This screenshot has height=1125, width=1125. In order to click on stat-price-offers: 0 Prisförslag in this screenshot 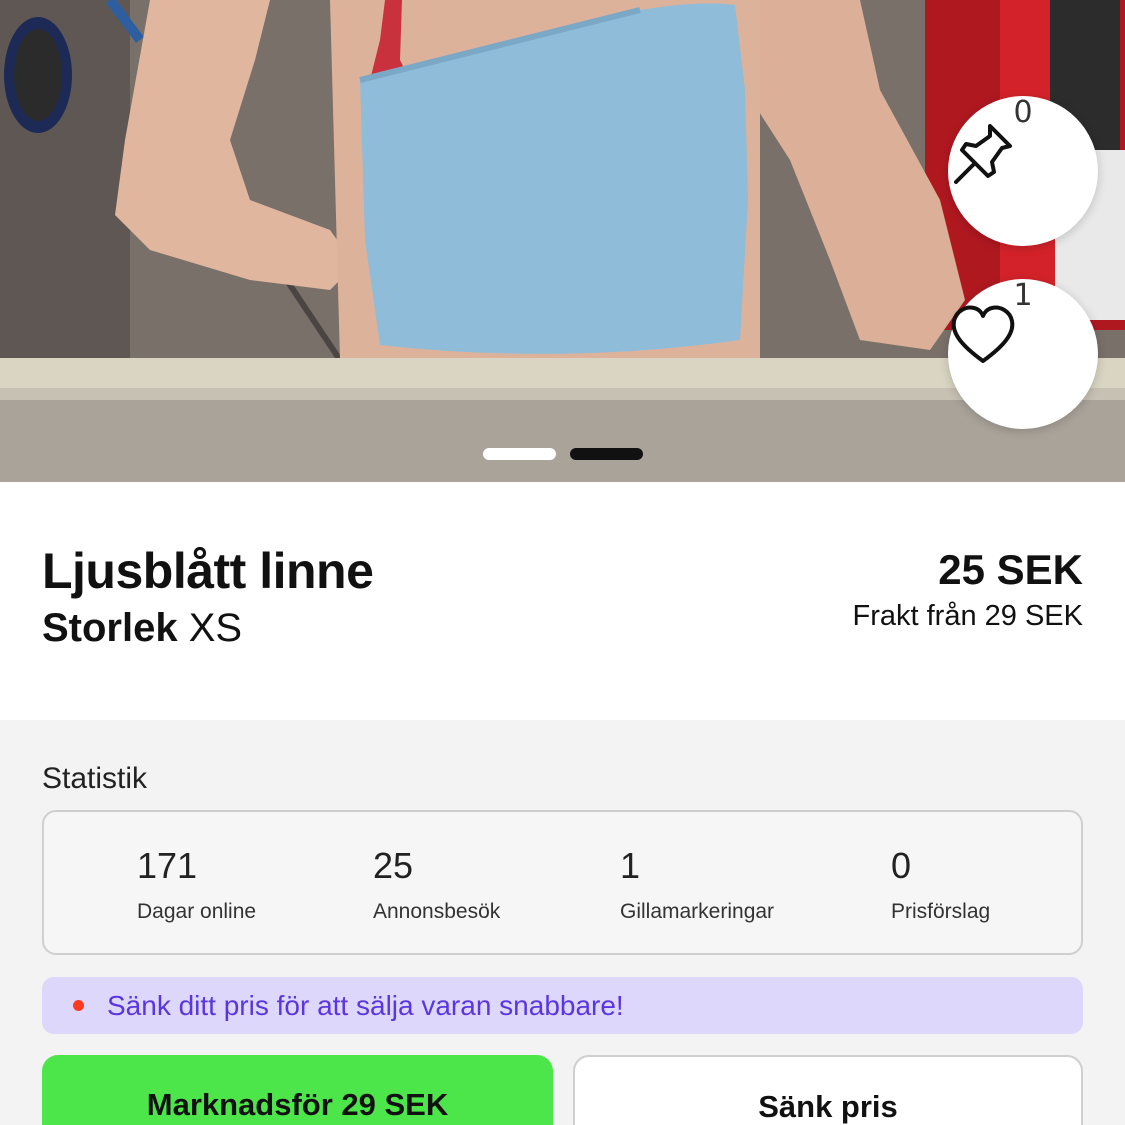, I will do `click(940, 885)`.